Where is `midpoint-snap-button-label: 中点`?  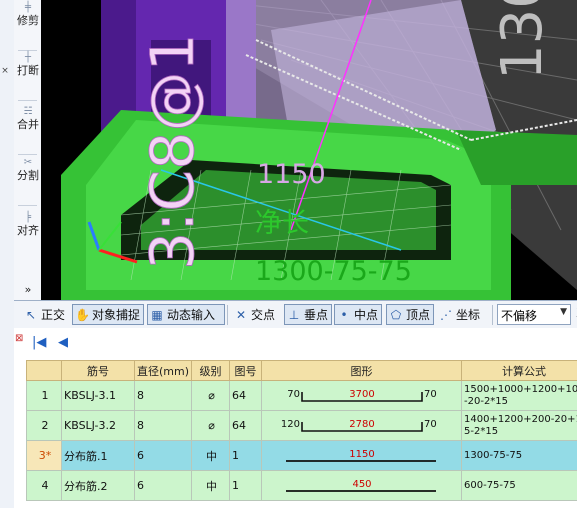
midpoint-snap-button-label: 中点 is located at coordinates (366, 315).